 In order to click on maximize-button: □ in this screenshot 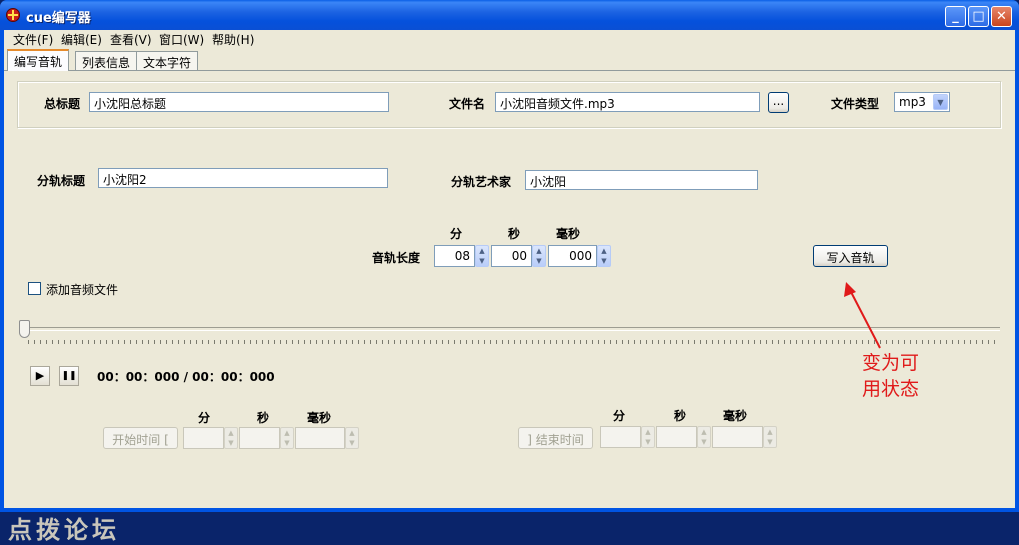, I will do `click(978, 16)`.